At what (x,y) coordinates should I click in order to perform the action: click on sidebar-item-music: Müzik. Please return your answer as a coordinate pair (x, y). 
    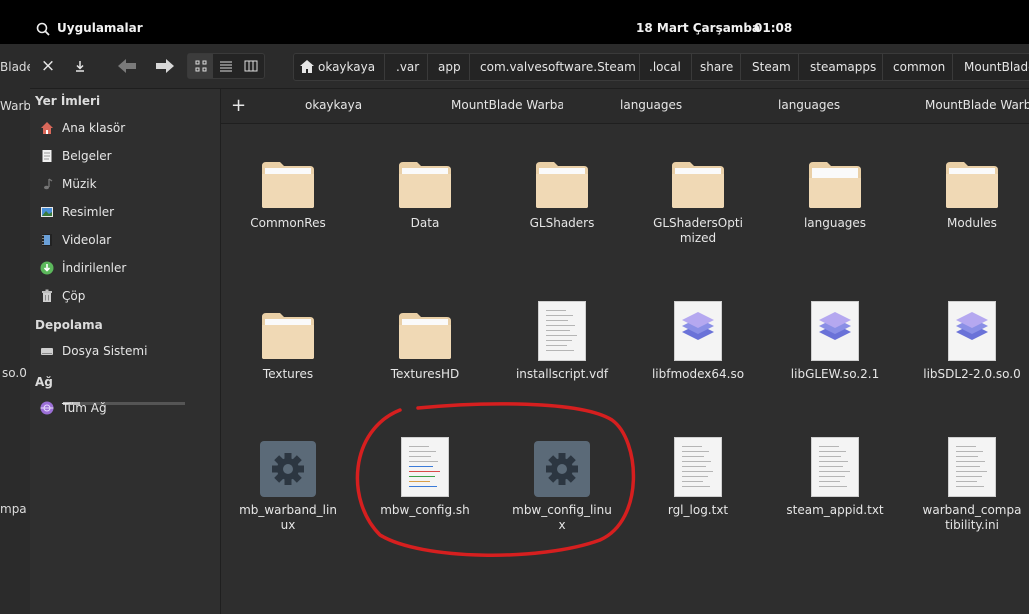
    Looking at the image, I should click on (68, 184).